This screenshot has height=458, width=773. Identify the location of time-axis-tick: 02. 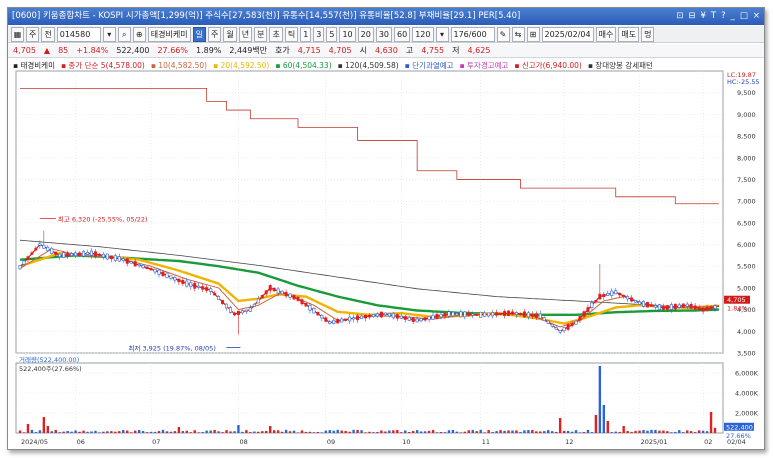
(708, 442).